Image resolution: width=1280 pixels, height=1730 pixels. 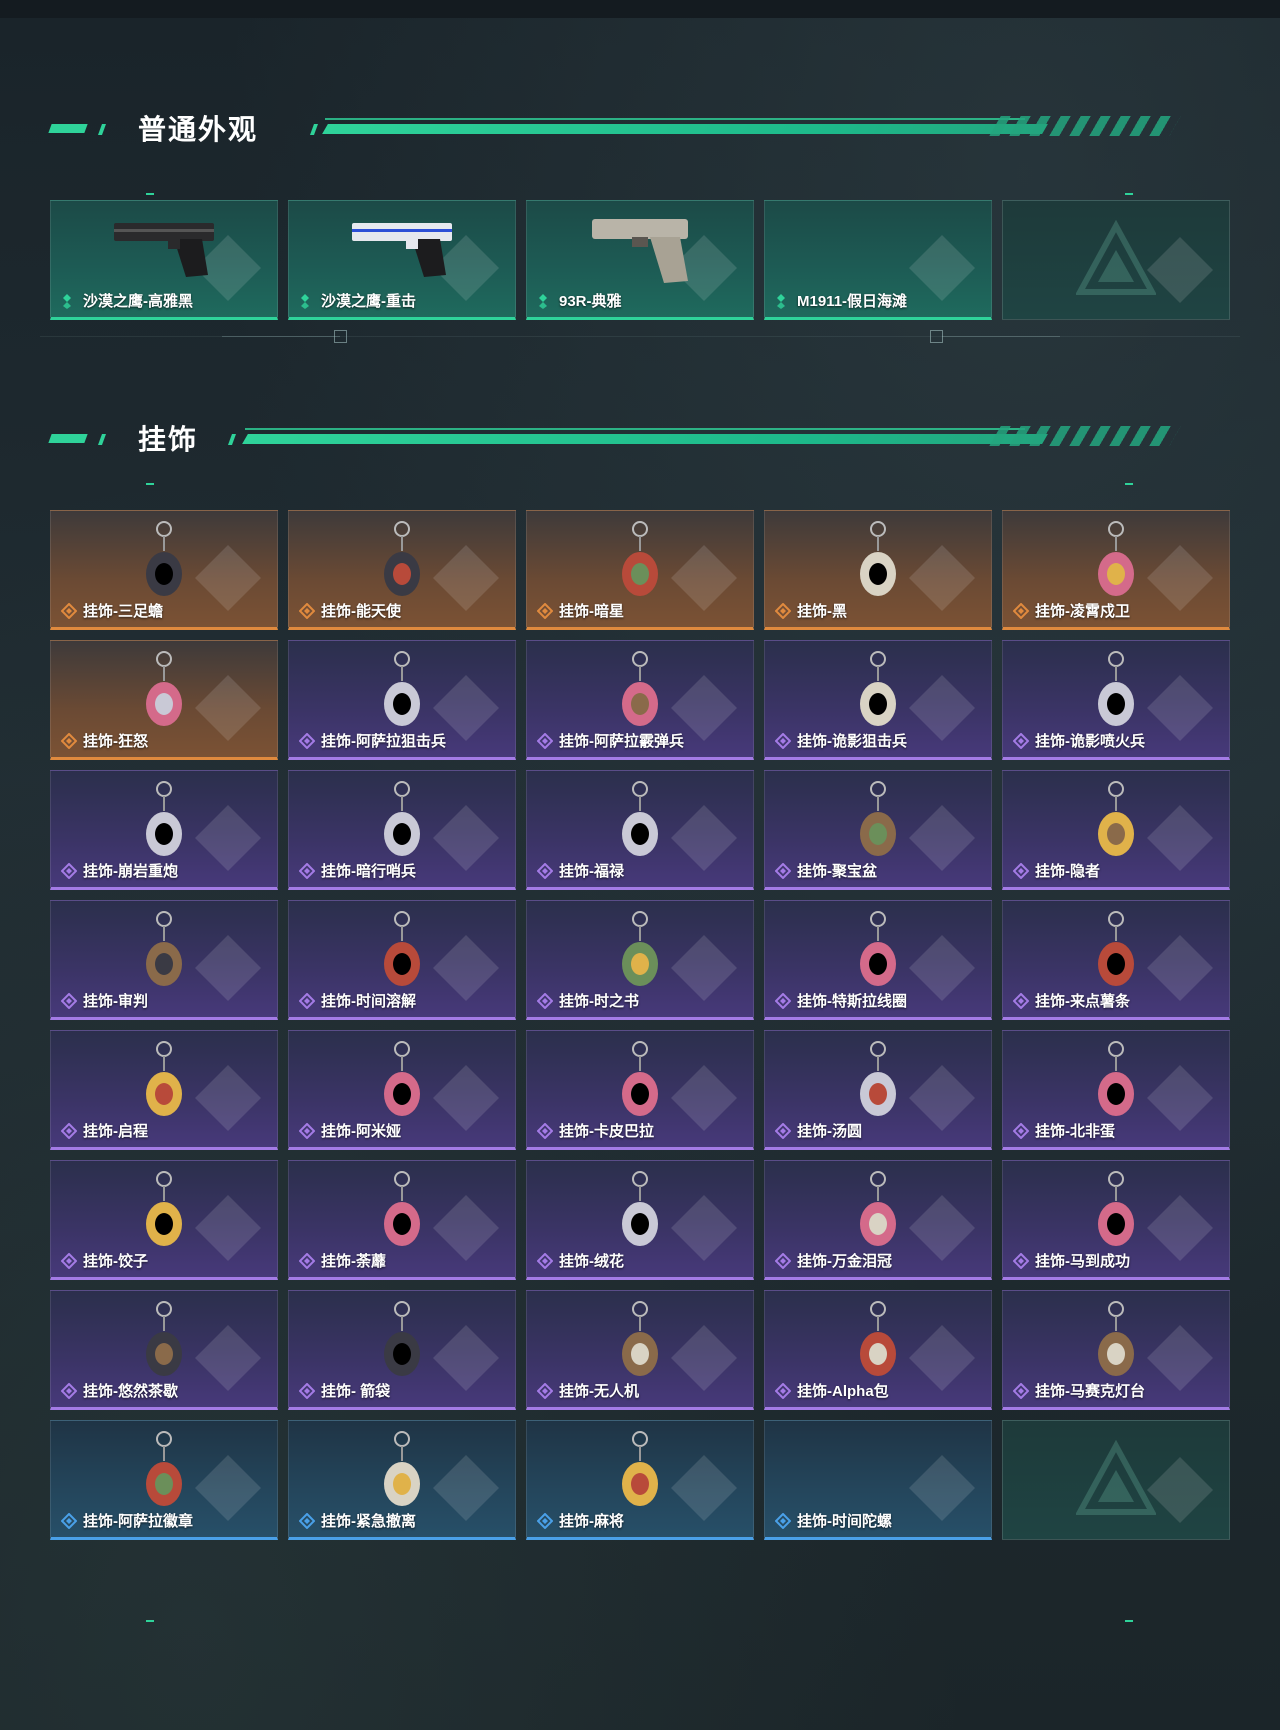 I want to click on charms-card: 挂饰-荼蘼, so click(x=402, y=1220).